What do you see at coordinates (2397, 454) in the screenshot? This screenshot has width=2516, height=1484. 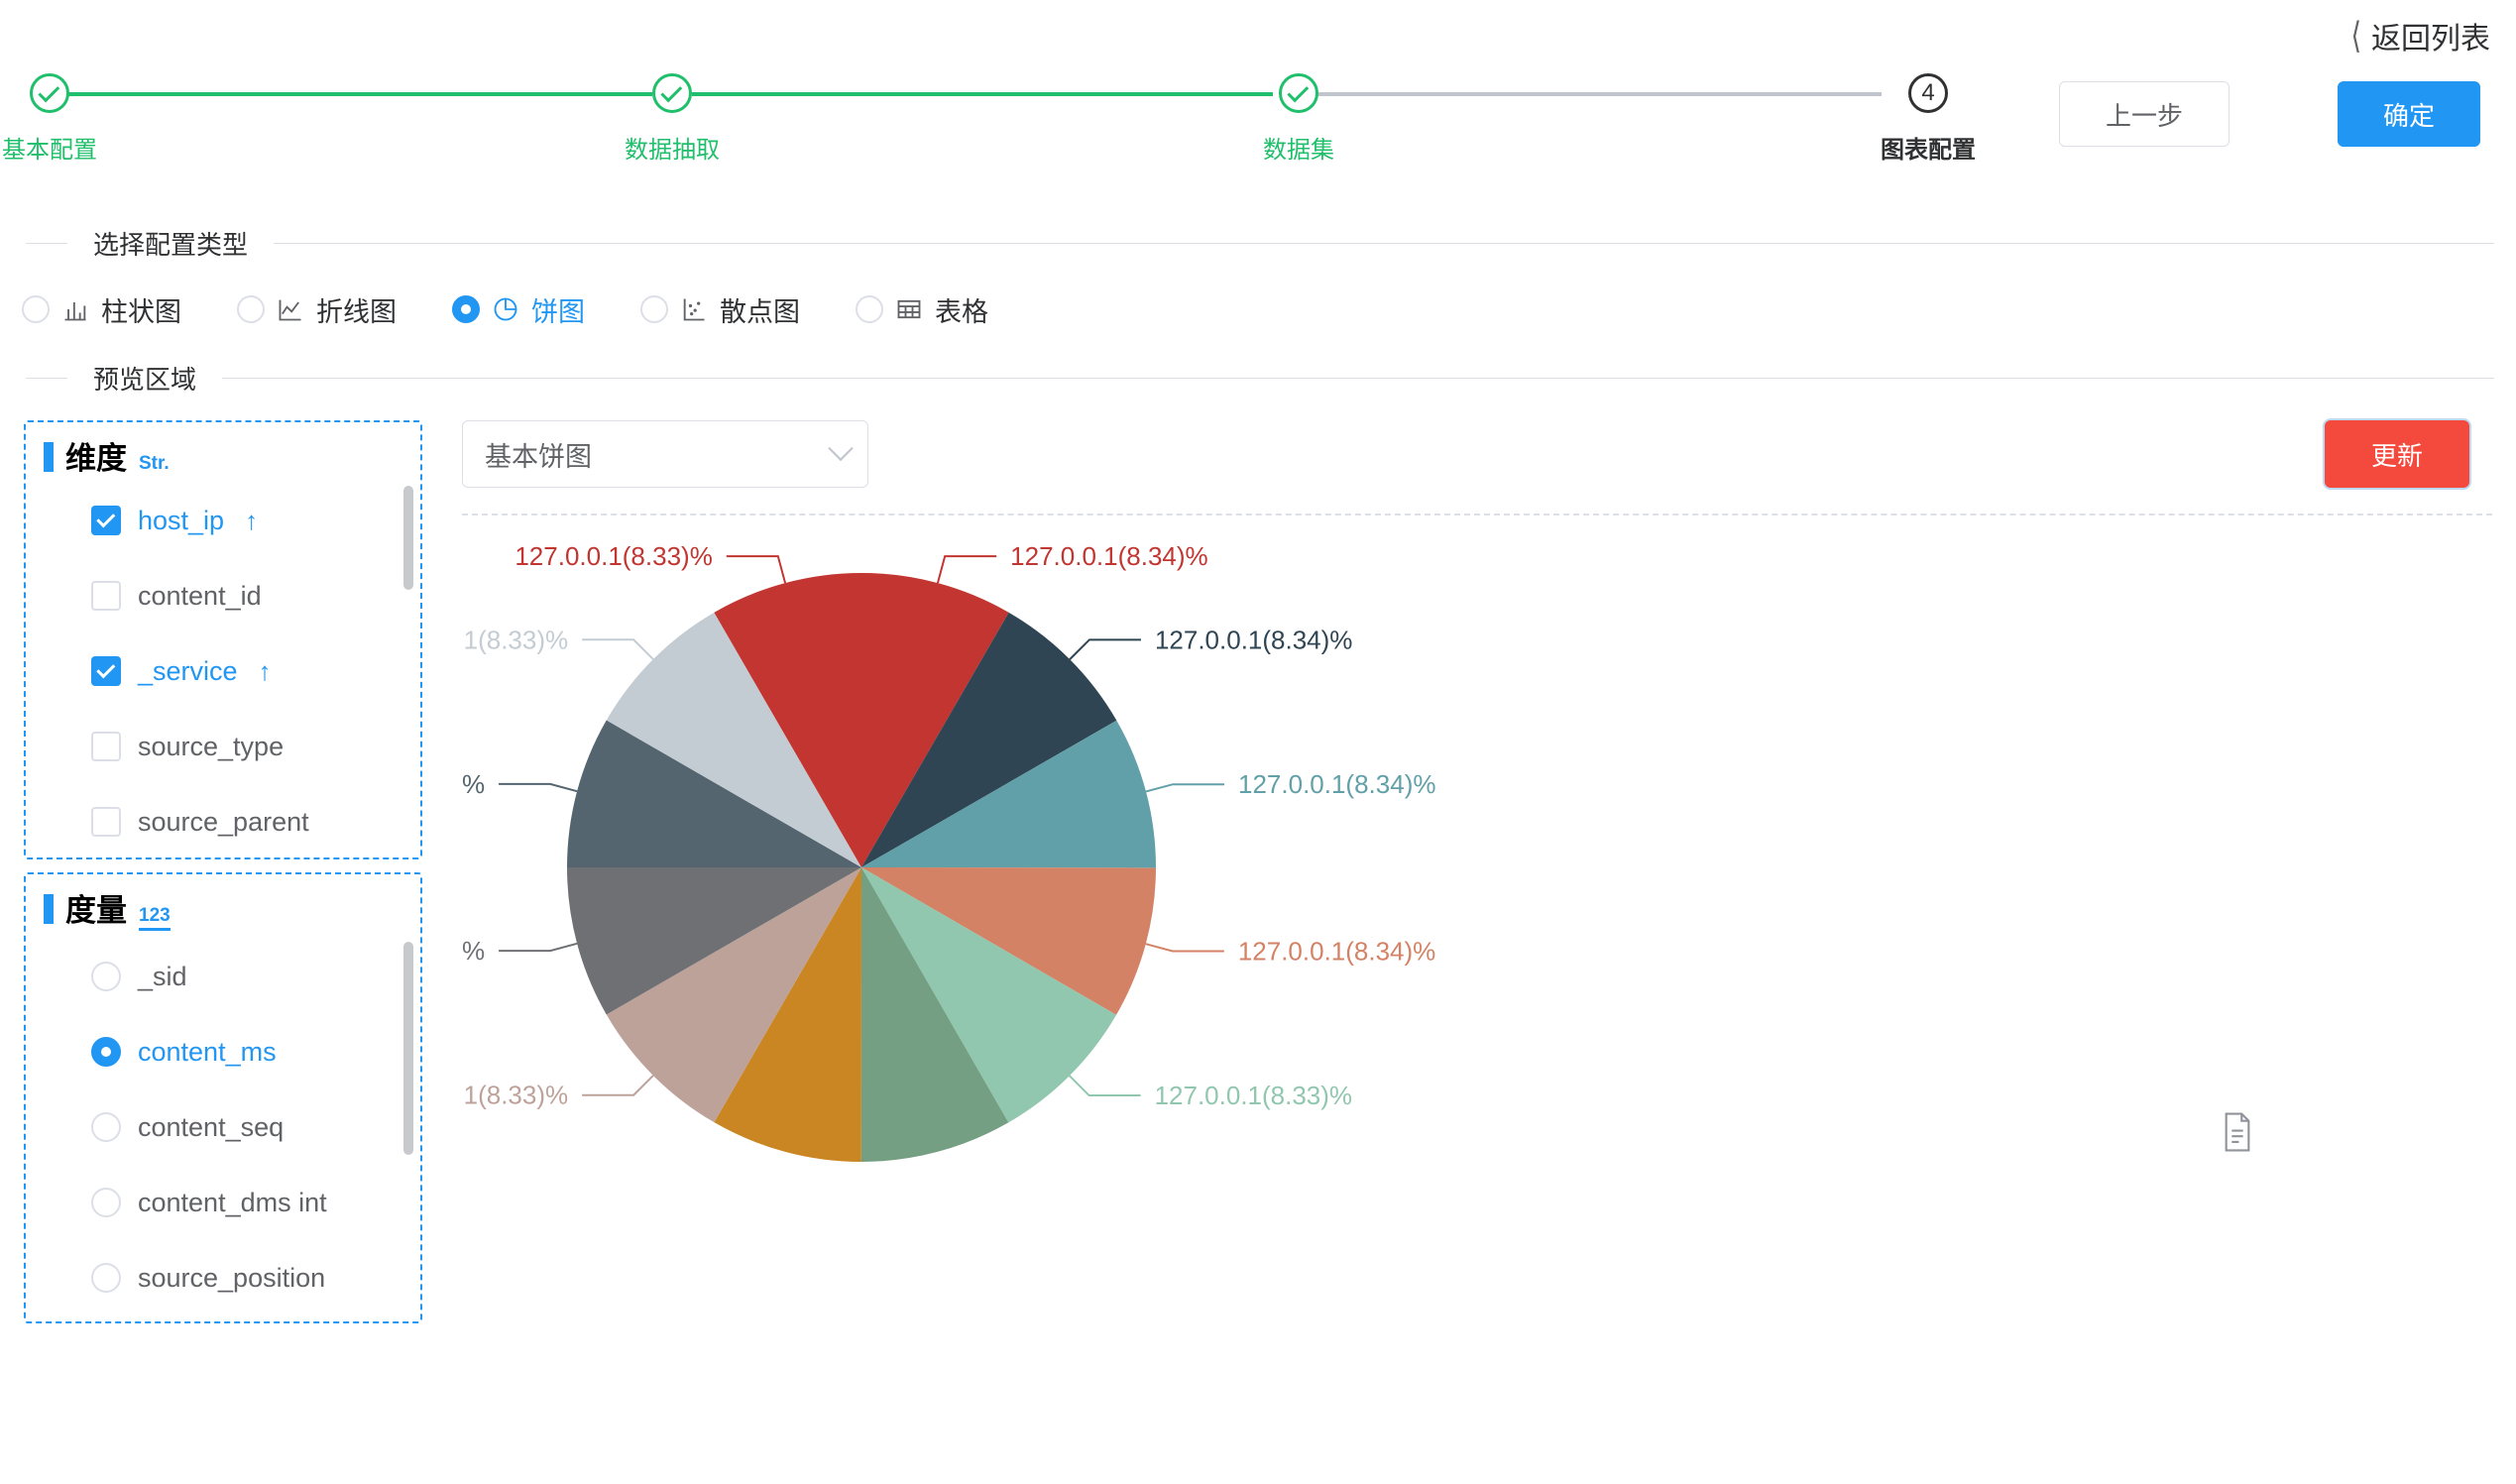 I see `update-button: 更新` at bounding box center [2397, 454].